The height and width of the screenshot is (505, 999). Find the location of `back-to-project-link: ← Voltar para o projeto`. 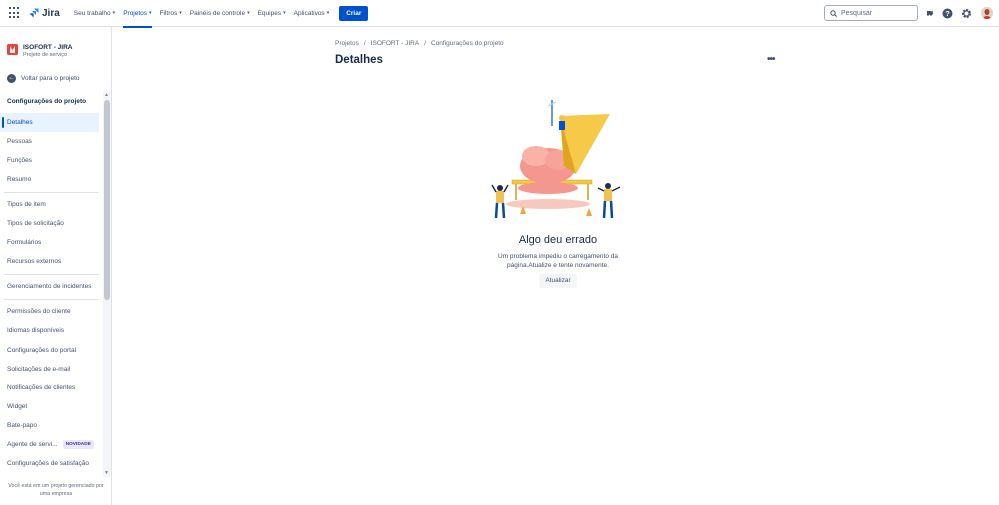

back-to-project-link: ← Voltar para o projeto is located at coordinates (43, 78).